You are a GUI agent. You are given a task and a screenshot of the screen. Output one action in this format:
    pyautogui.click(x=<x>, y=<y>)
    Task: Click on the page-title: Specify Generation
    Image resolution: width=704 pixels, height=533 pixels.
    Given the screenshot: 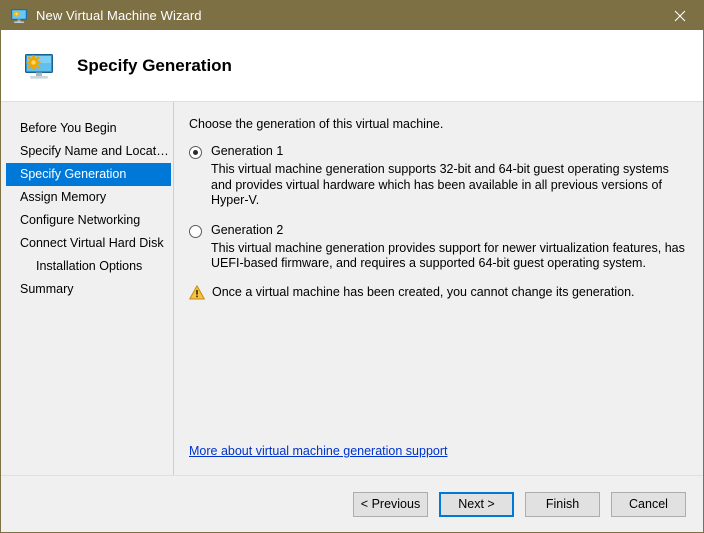 What is the action you would take?
    pyautogui.click(x=154, y=65)
    